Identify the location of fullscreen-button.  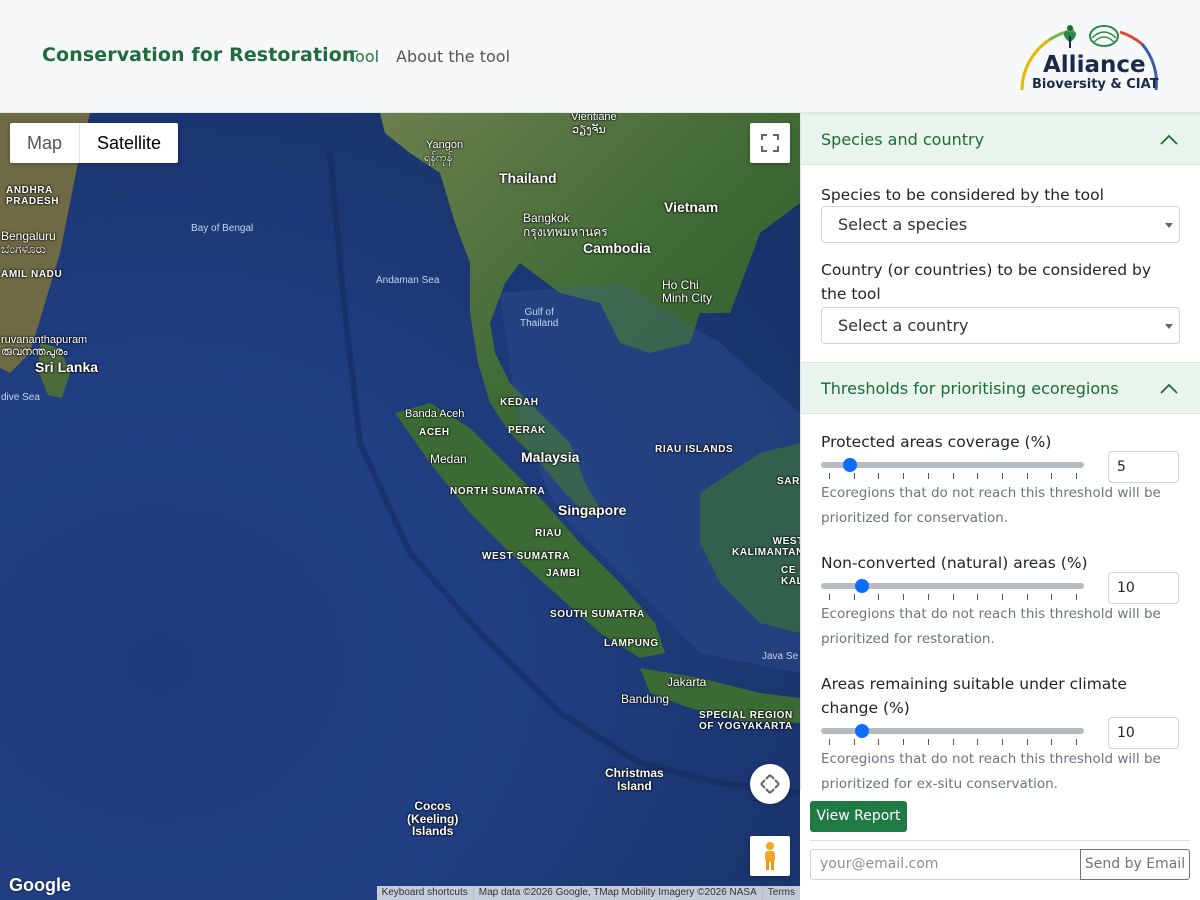
(770, 143).